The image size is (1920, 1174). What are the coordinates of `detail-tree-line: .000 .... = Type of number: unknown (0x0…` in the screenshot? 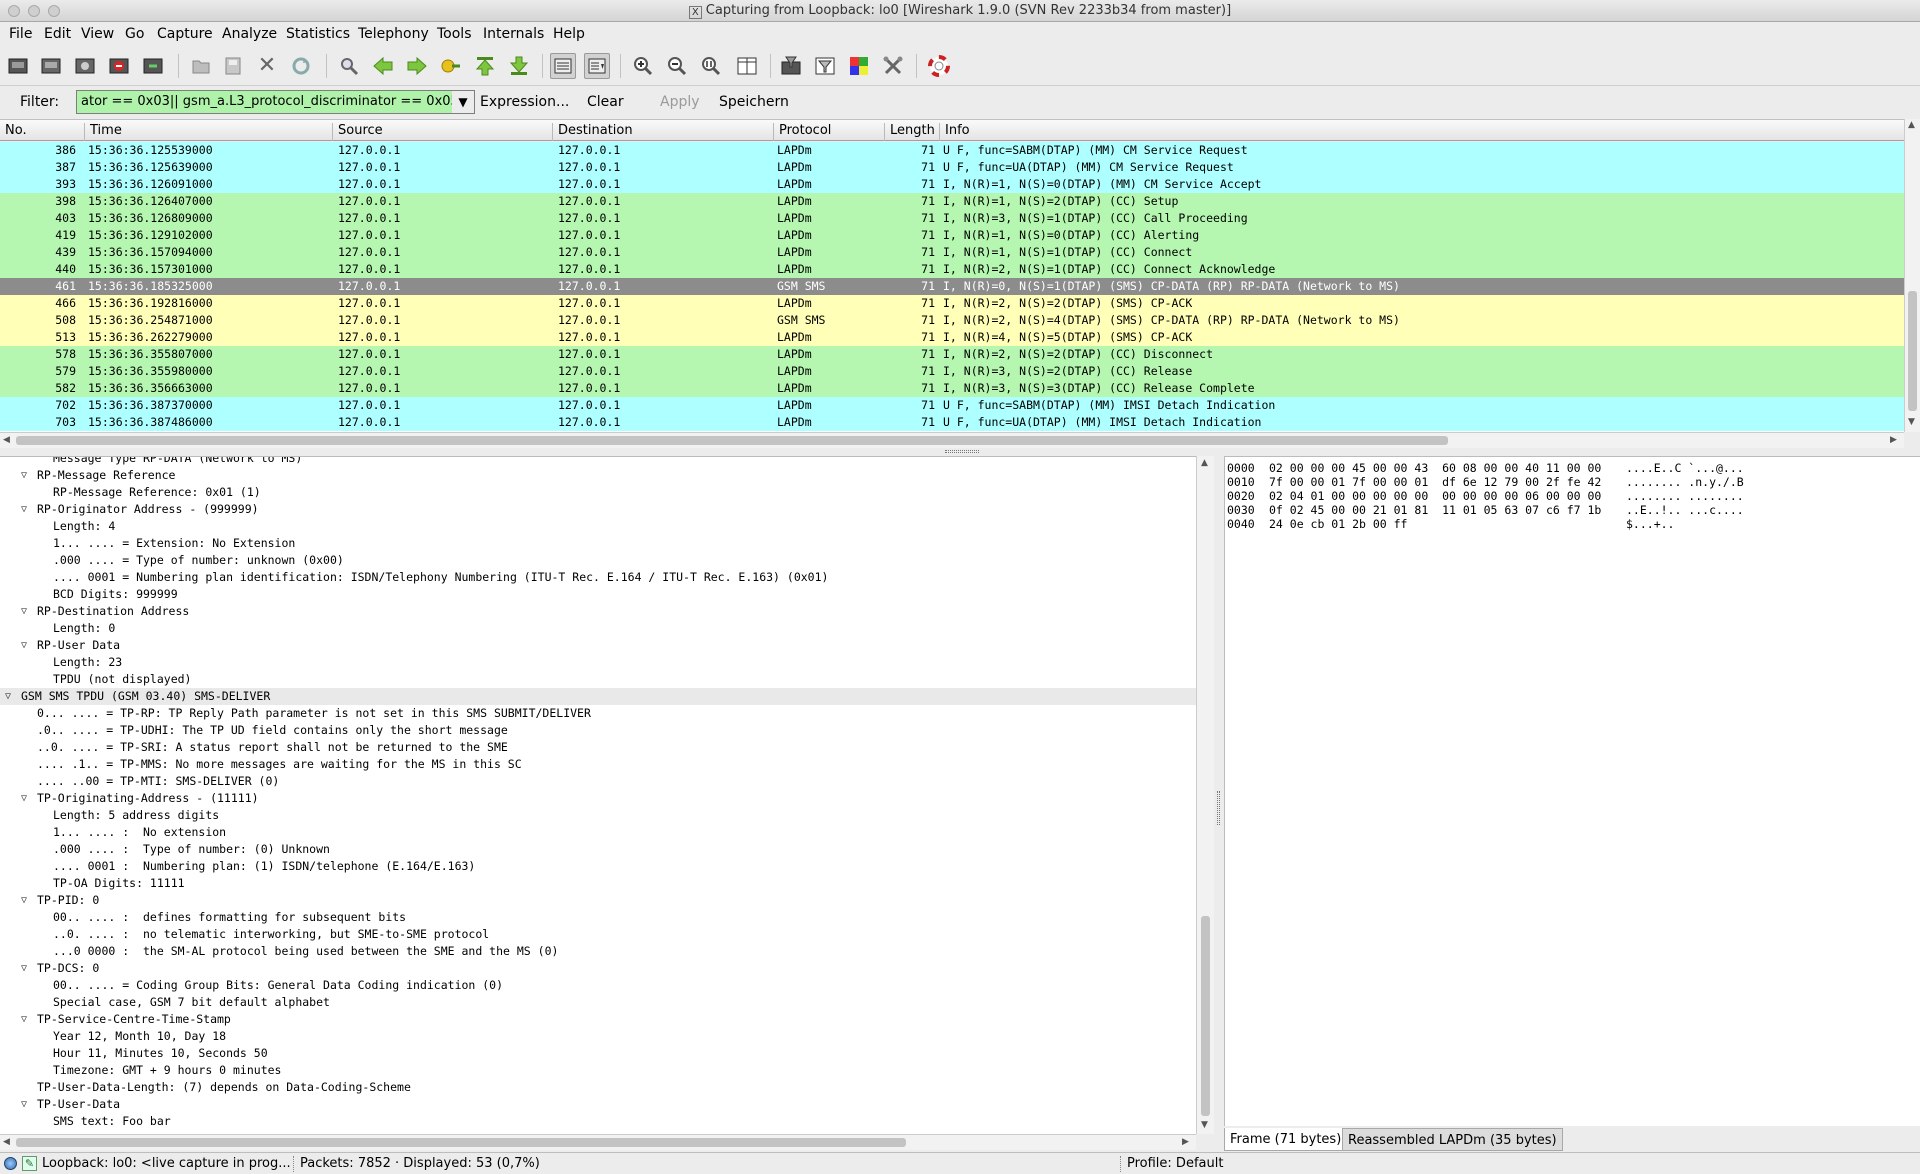 It's located at (598, 560).